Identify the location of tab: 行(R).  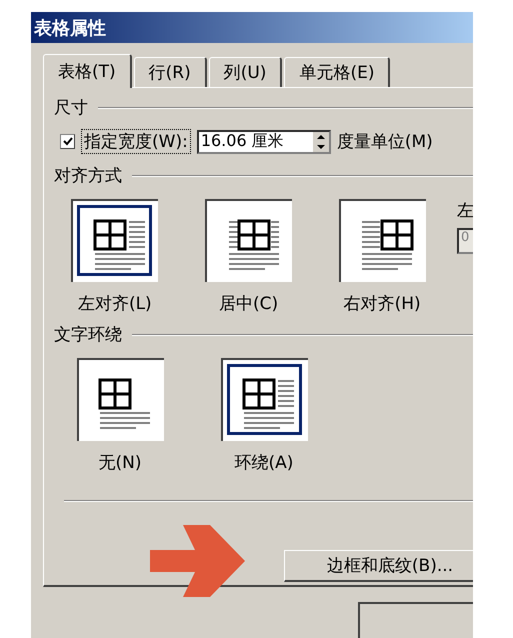
(170, 72).